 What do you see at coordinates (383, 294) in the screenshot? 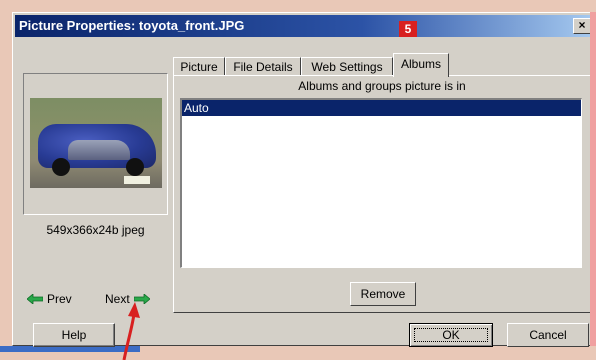
I see `remove-button: Remove` at bounding box center [383, 294].